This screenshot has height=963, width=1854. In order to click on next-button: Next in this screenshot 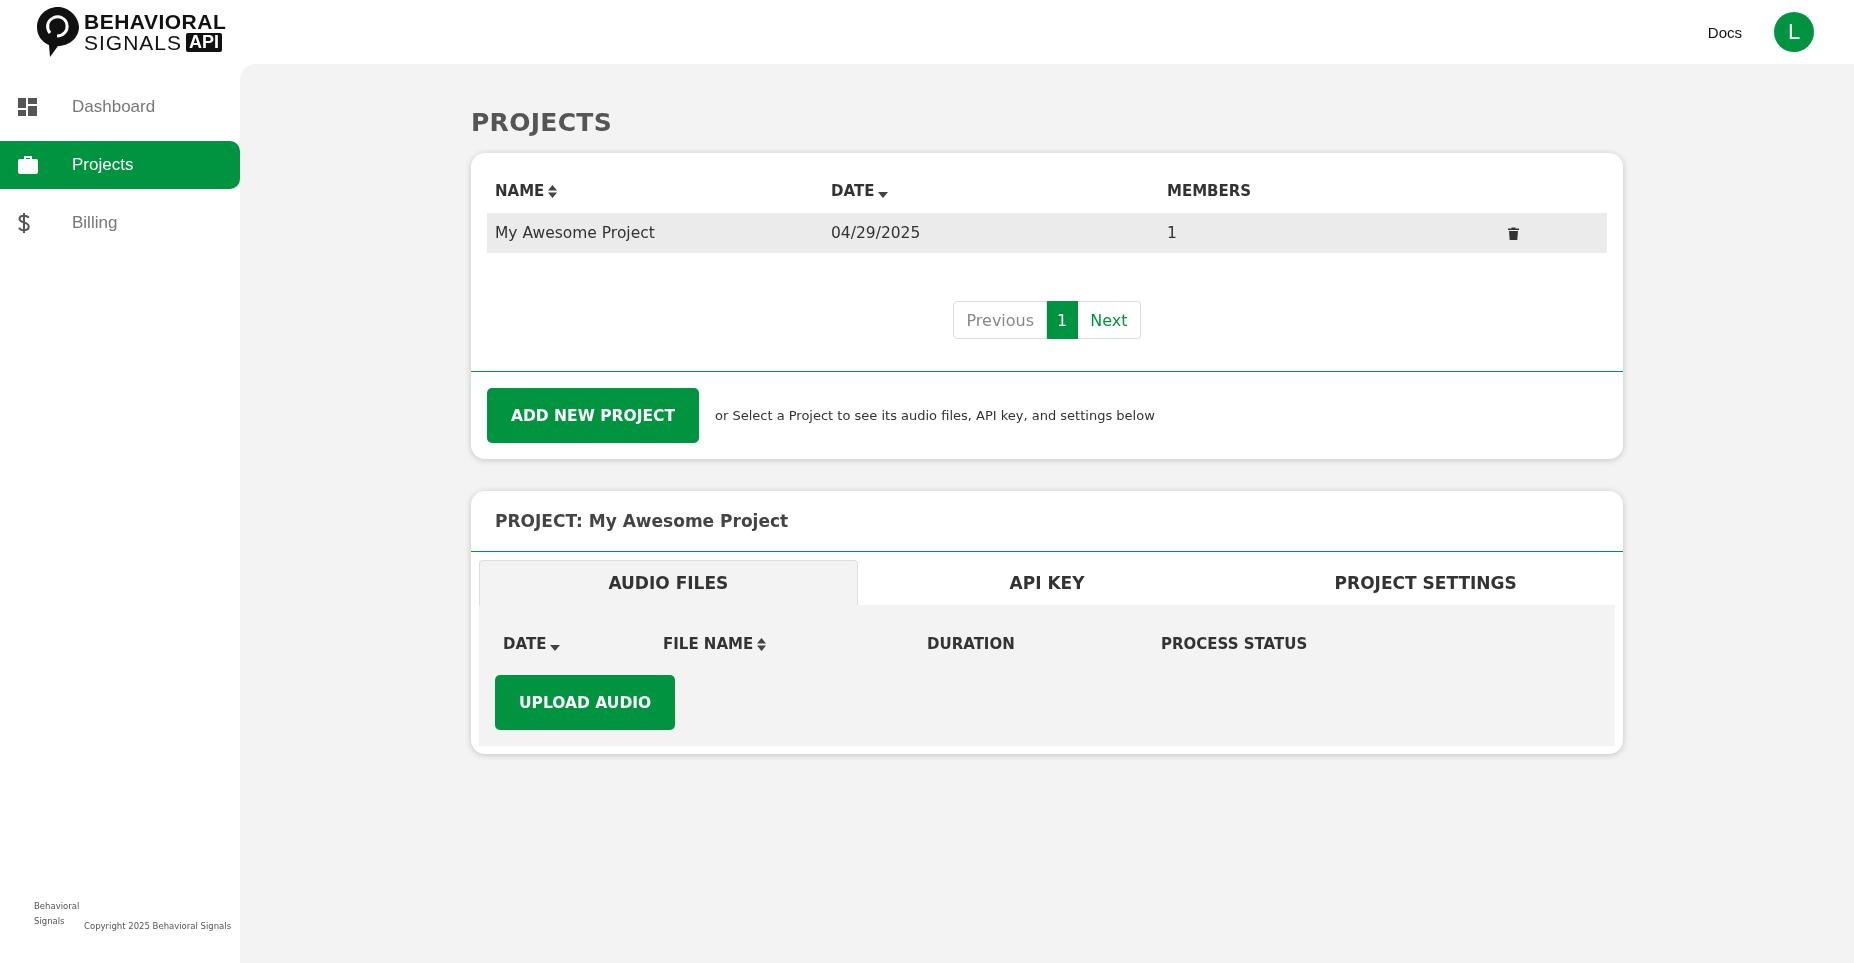, I will do `click(1109, 320)`.